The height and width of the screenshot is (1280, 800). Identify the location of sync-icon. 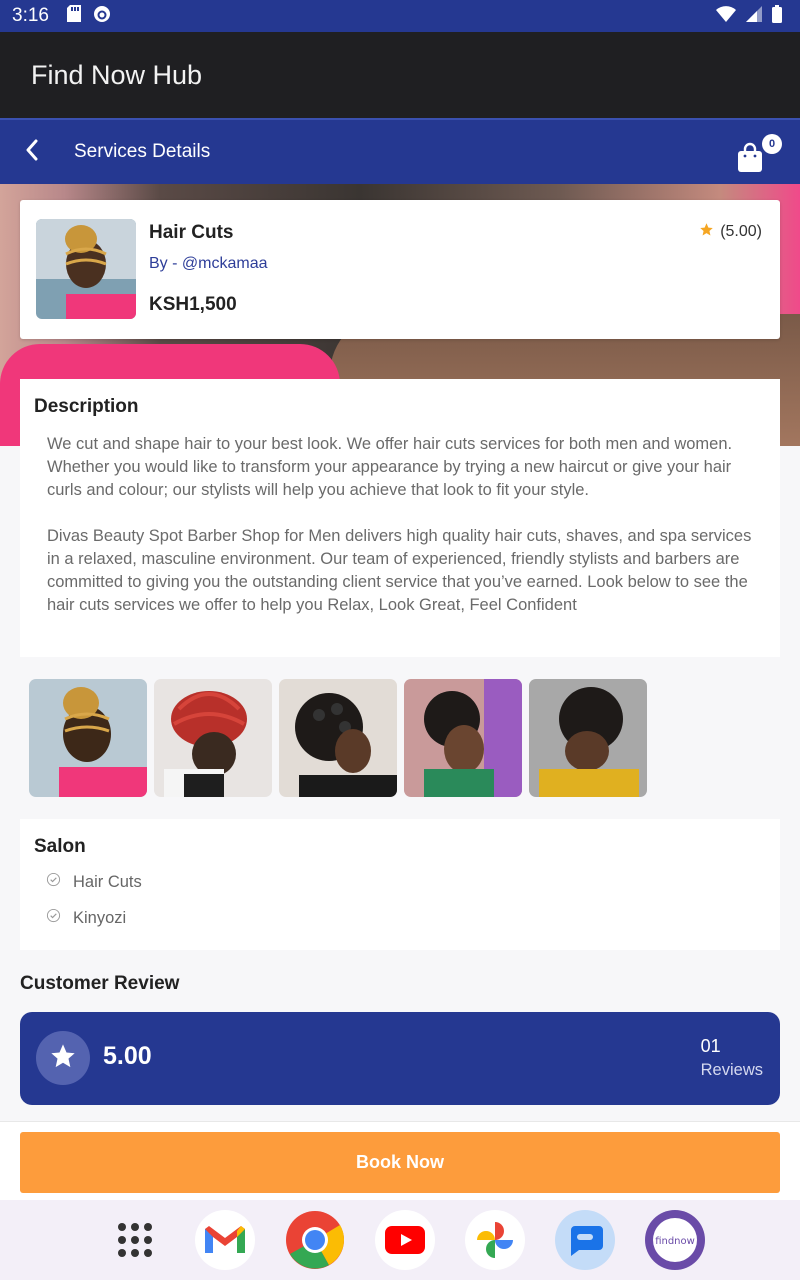
(102, 16).